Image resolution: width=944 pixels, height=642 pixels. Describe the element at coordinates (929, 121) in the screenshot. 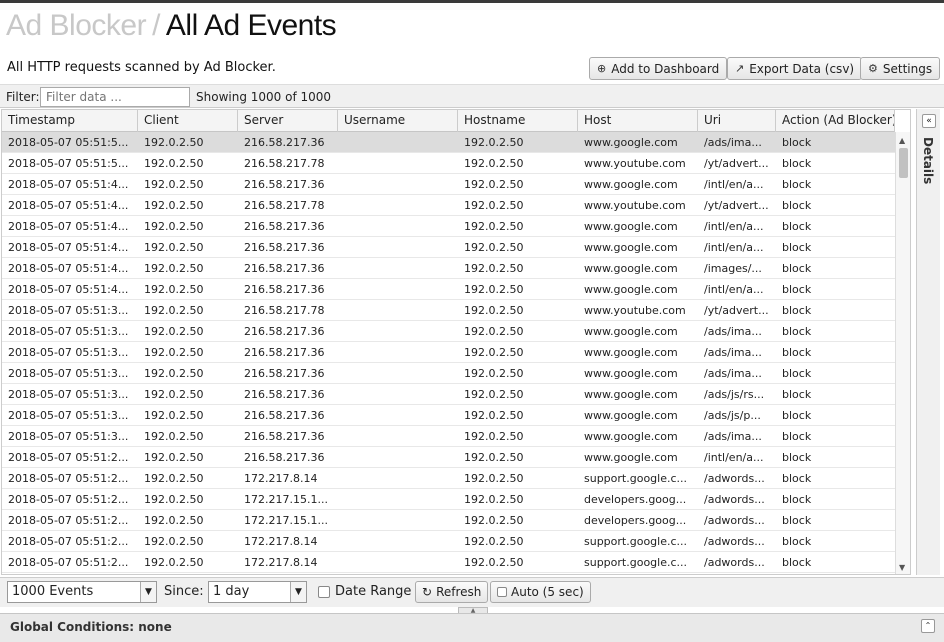

I see `chevron-double-left-icon: «` at that location.